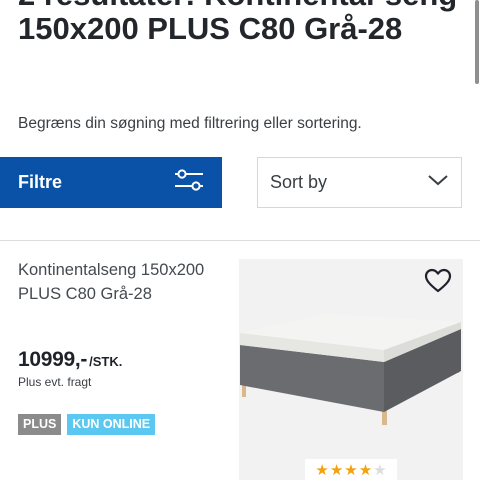  What do you see at coordinates (53, 359) in the screenshot?
I see `product-price: 10999,-` at bounding box center [53, 359].